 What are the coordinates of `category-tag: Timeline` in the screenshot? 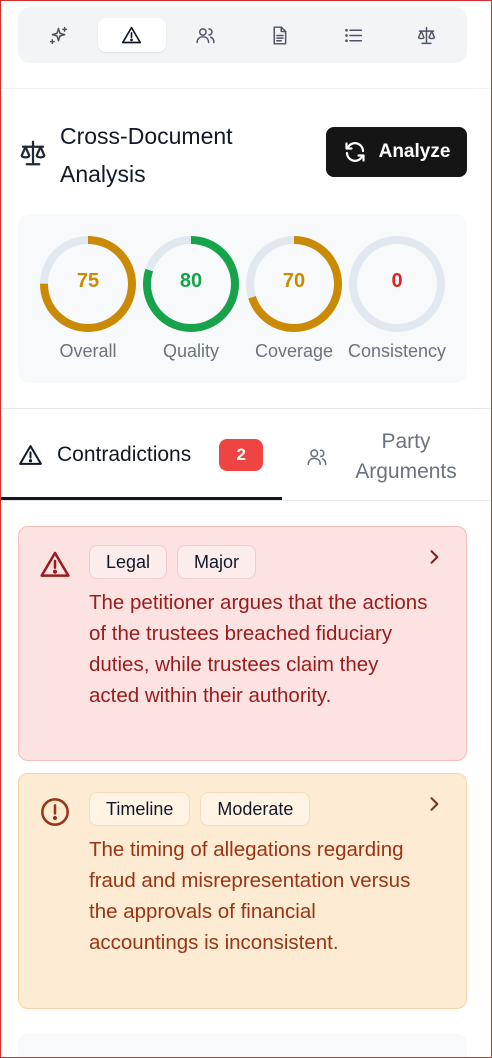 It's located at (140, 809).